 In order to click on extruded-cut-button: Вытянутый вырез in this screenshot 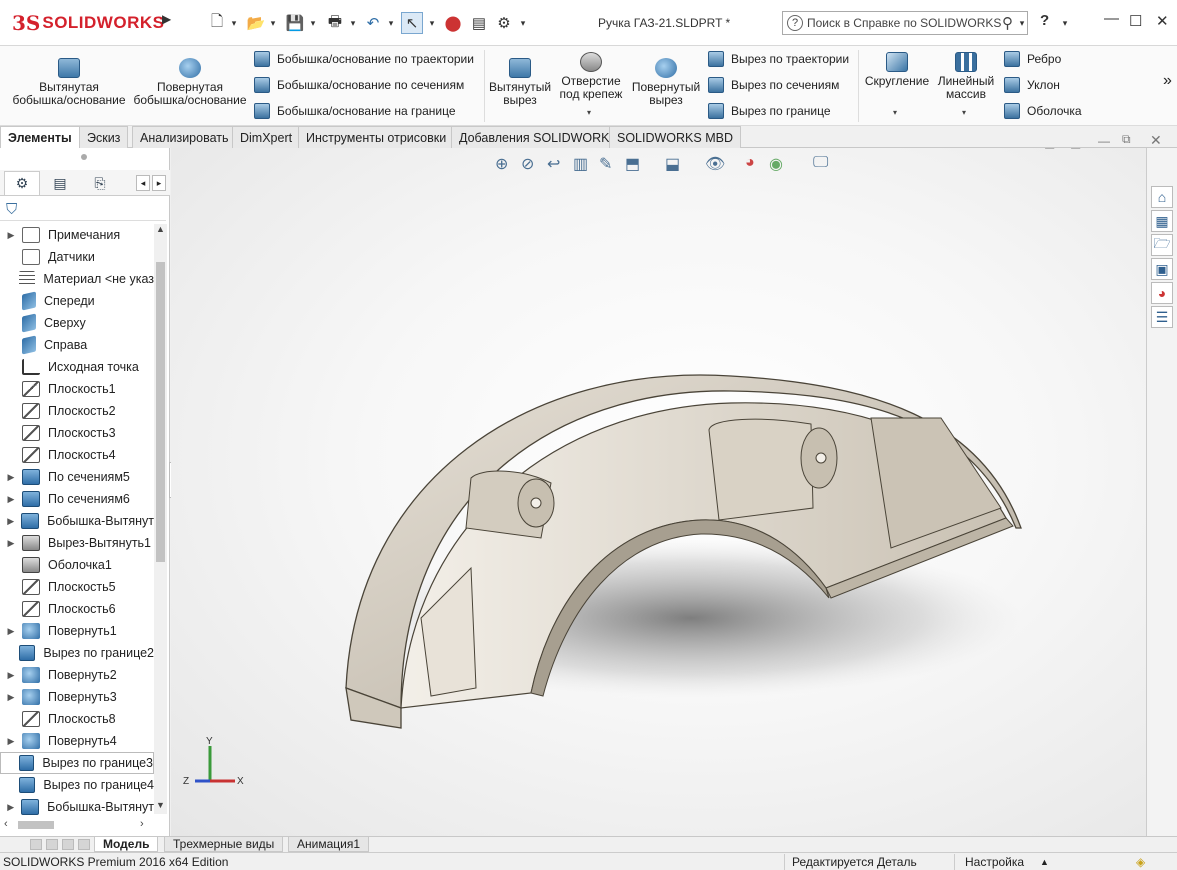, I will do `click(520, 82)`.